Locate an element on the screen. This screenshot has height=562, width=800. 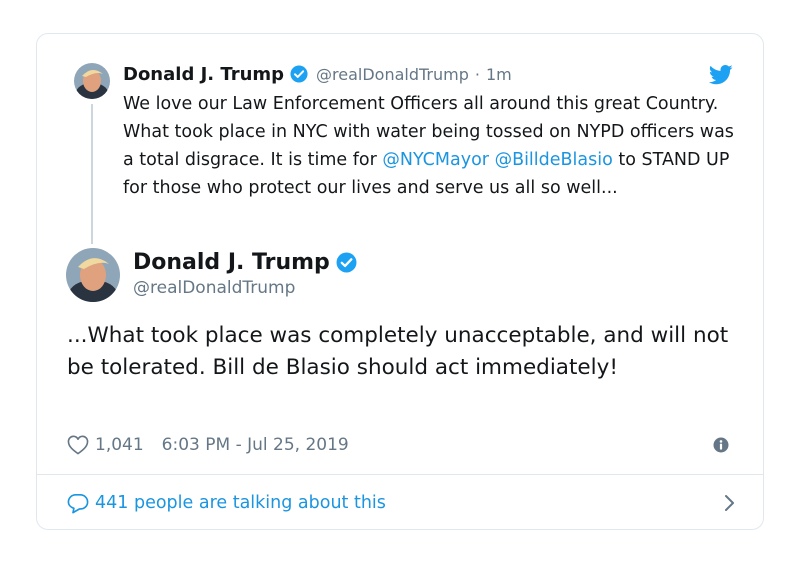
tweet-meta-row: 1,041 6:03 PM - Jul 25, 2019 is located at coordinates (208, 445).